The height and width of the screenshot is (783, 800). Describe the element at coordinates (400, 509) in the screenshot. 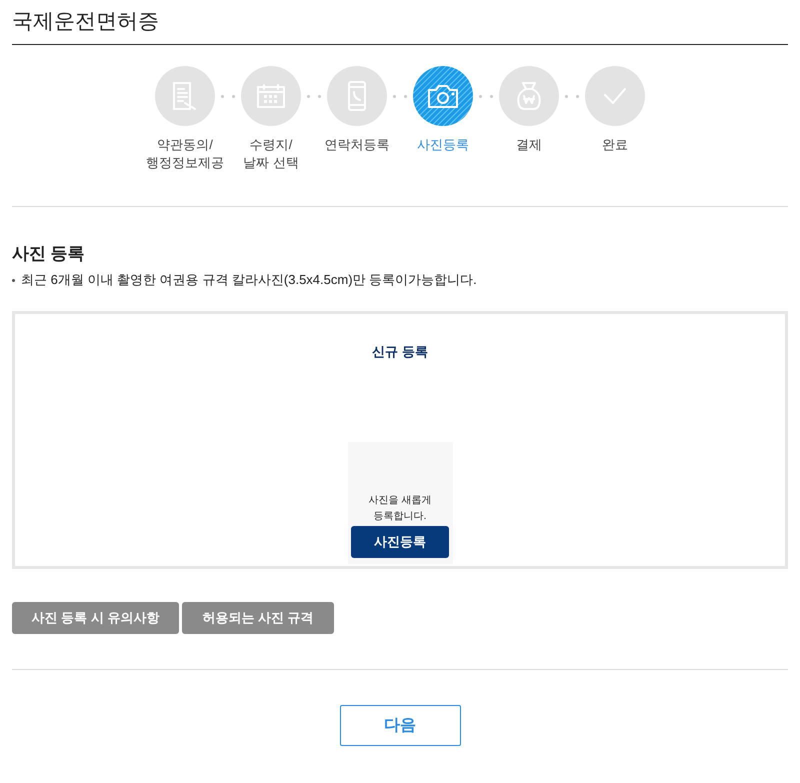

I see `upload-hint: 사진을 새롭게 등록합니다.` at that location.